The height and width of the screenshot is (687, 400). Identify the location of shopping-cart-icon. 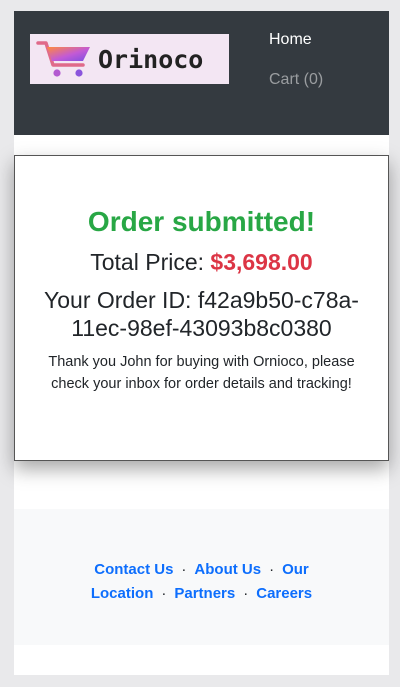
(63, 59).